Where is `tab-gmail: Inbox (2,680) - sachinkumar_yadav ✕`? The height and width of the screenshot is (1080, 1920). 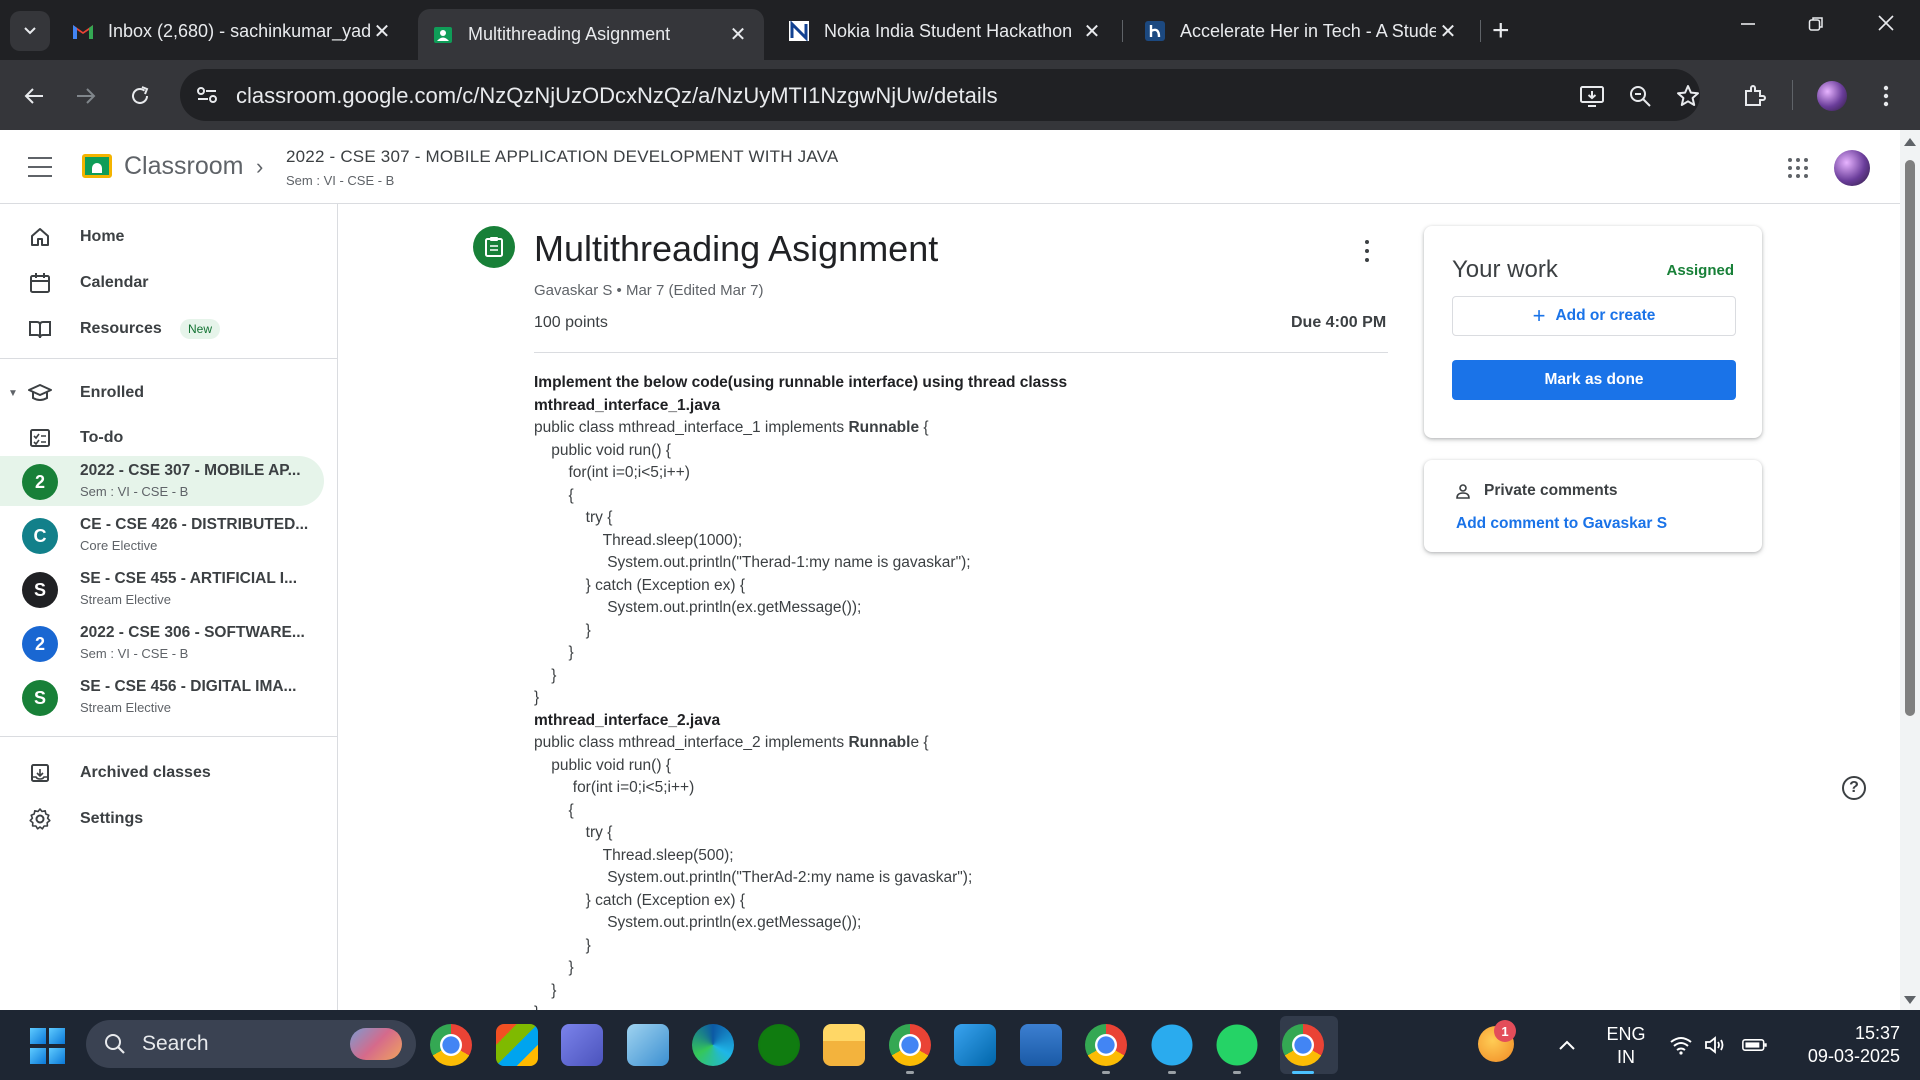
tab-gmail: Inbox (2,680) - sachinkumar_yadav ✕ is located at coordinates (233, 31).